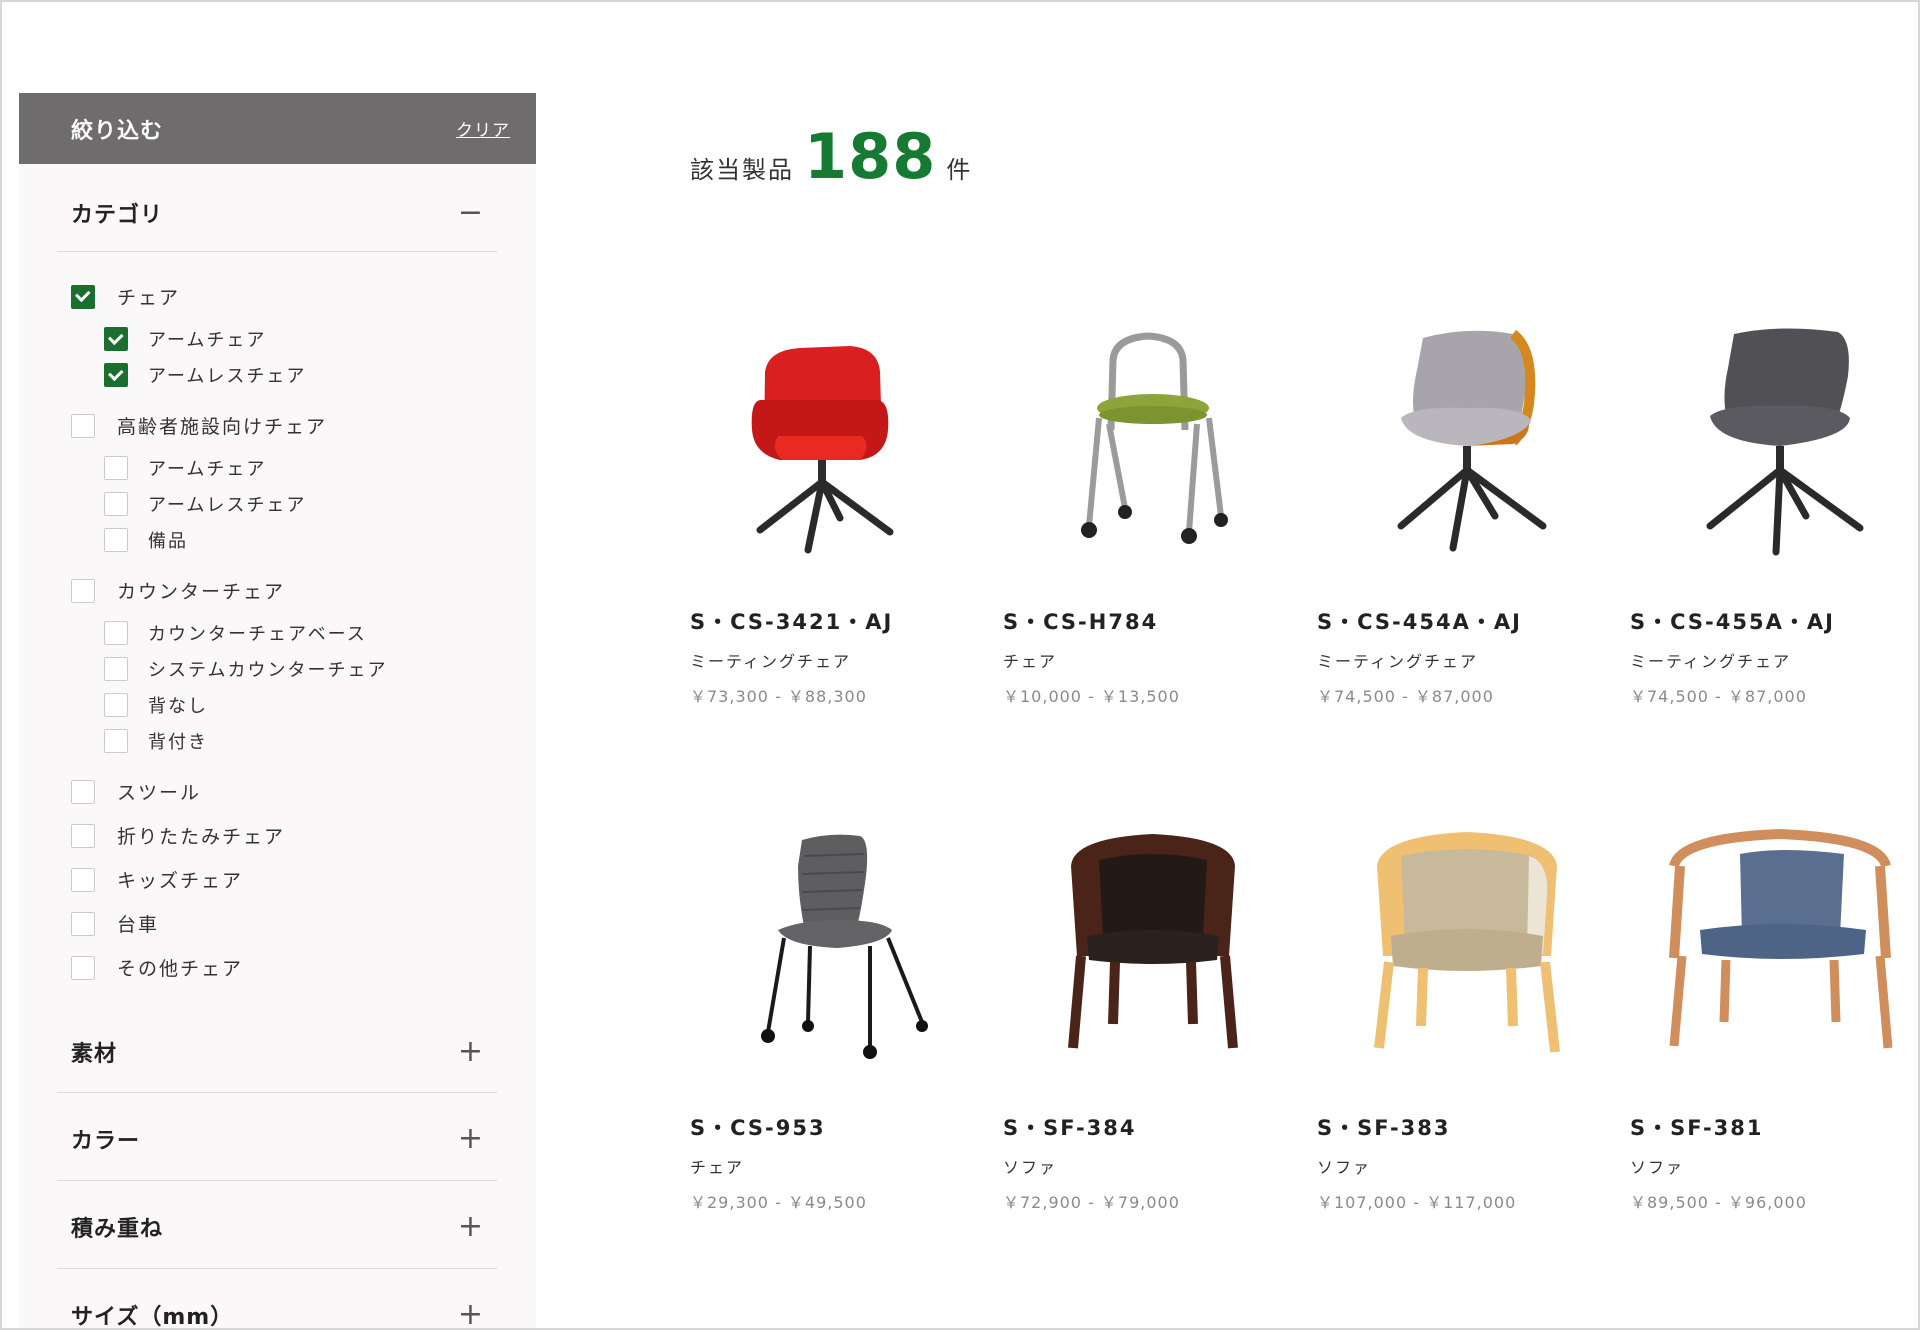 The image size is (1920, 1330). I want to click on green-seat-caster-chair-icon, so click(1153, 440).